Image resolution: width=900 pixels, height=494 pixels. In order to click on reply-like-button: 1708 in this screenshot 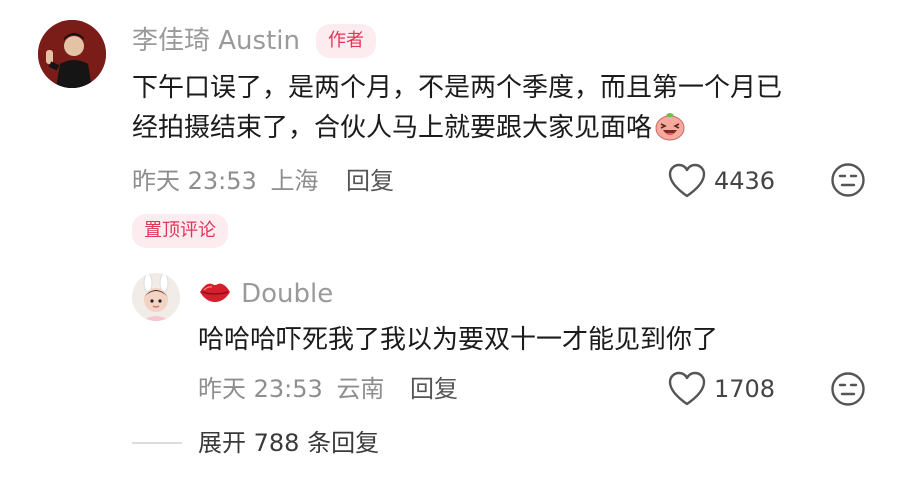, I will do `click(724, 389)`.